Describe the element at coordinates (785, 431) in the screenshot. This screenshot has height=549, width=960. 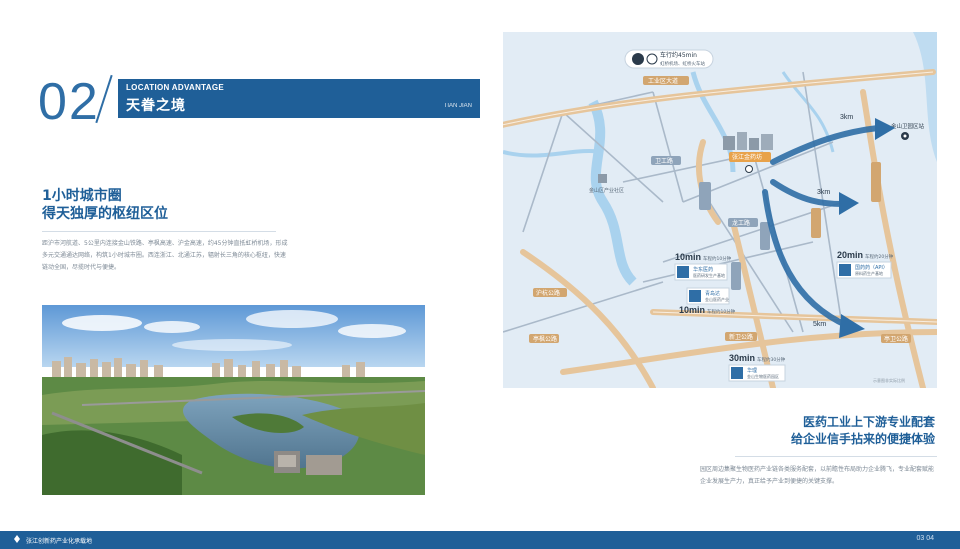
I see `support-heading: 医药工业上下游专业配套 给企业信手拈来的便捷体验` at that location.